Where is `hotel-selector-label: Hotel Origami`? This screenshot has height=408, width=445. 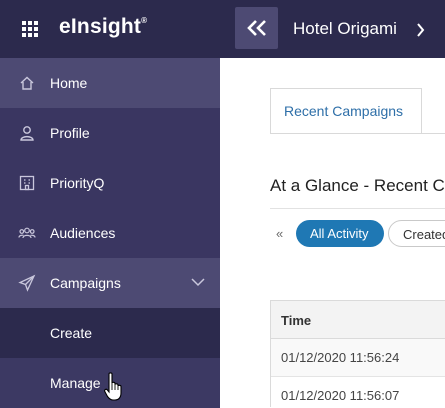
hotel-selector-label: Hotel Origami is located at coordinates (345, 29).